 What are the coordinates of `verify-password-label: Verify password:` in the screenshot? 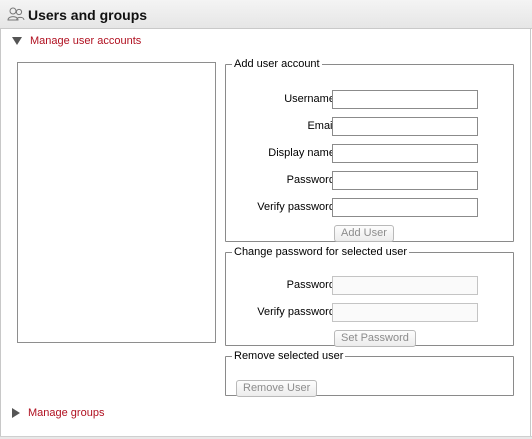 It's located at (297, 207).